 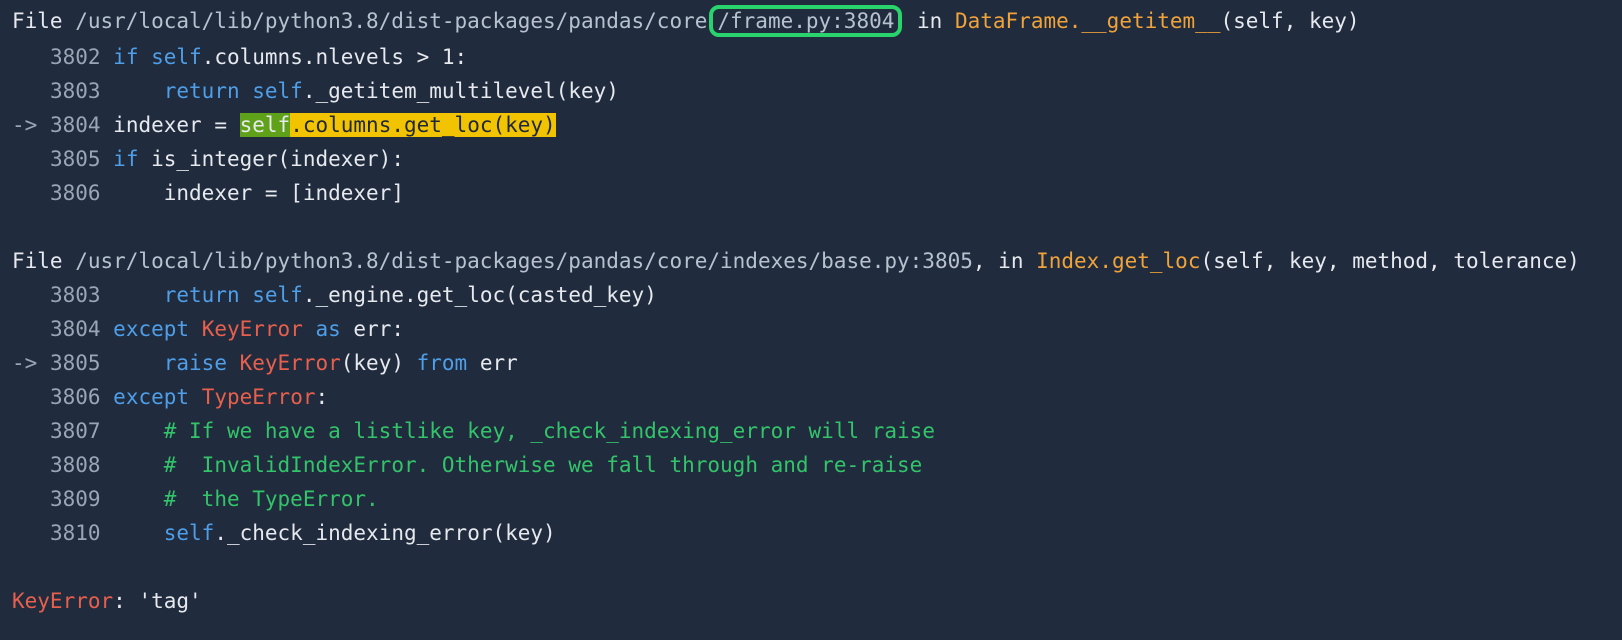 I want to click on code-text: .columns.nlevels > 1:, so click(x=334, y=57).